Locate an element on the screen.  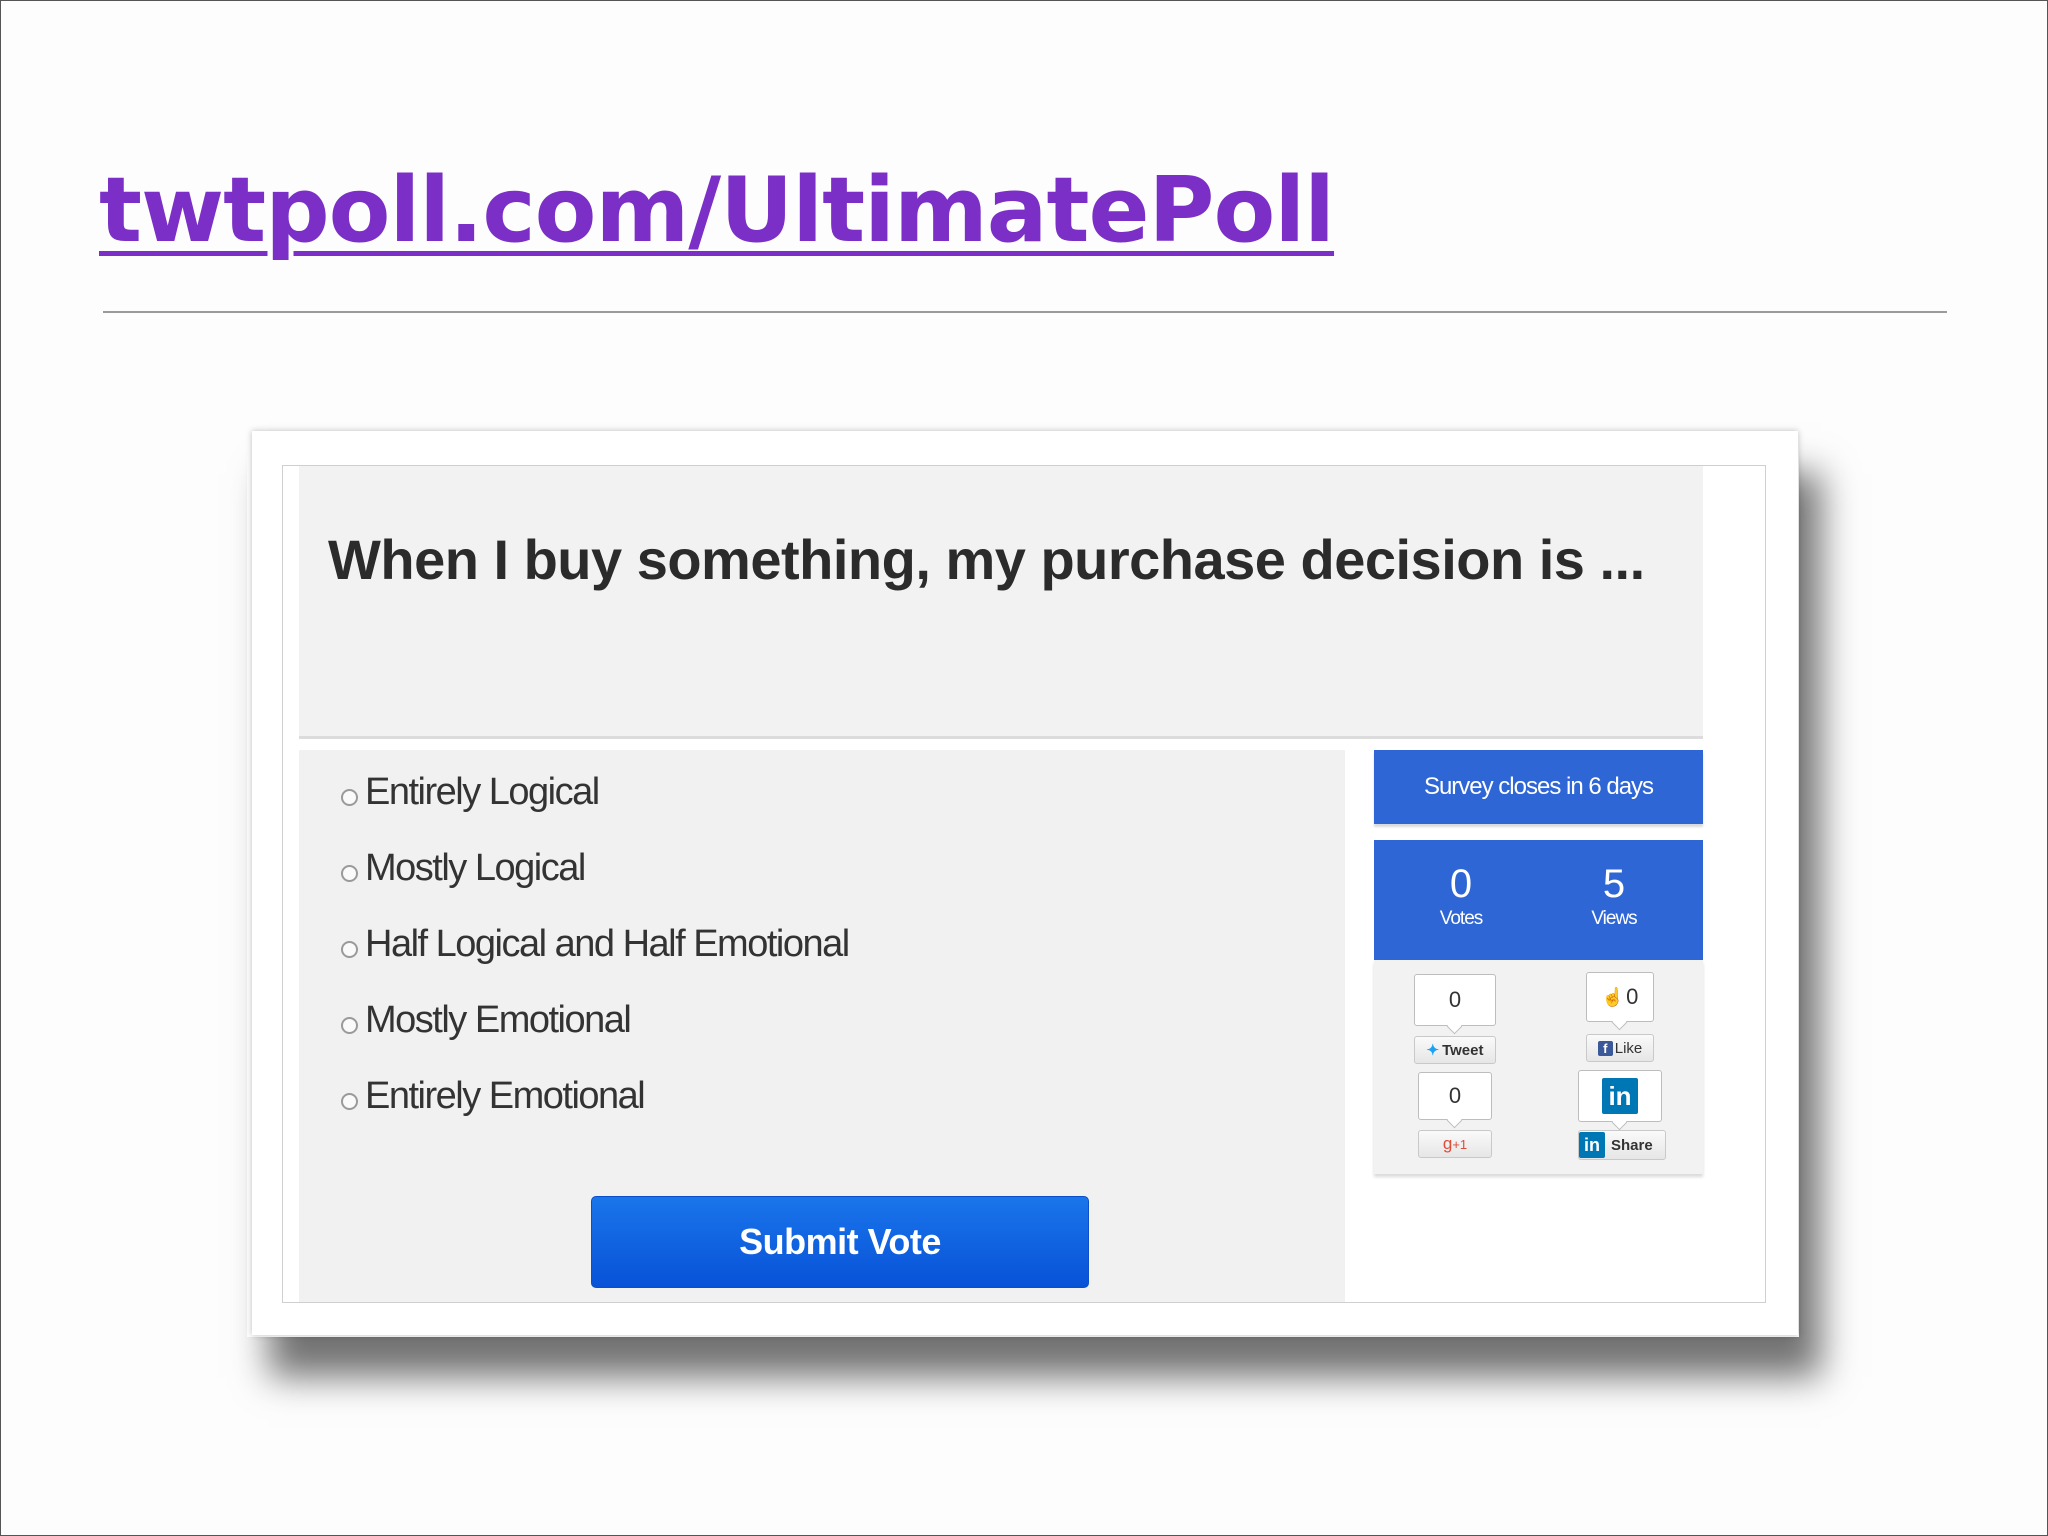
tweet-button: ✦ Tweet is located at coordinates (1455, 1050).